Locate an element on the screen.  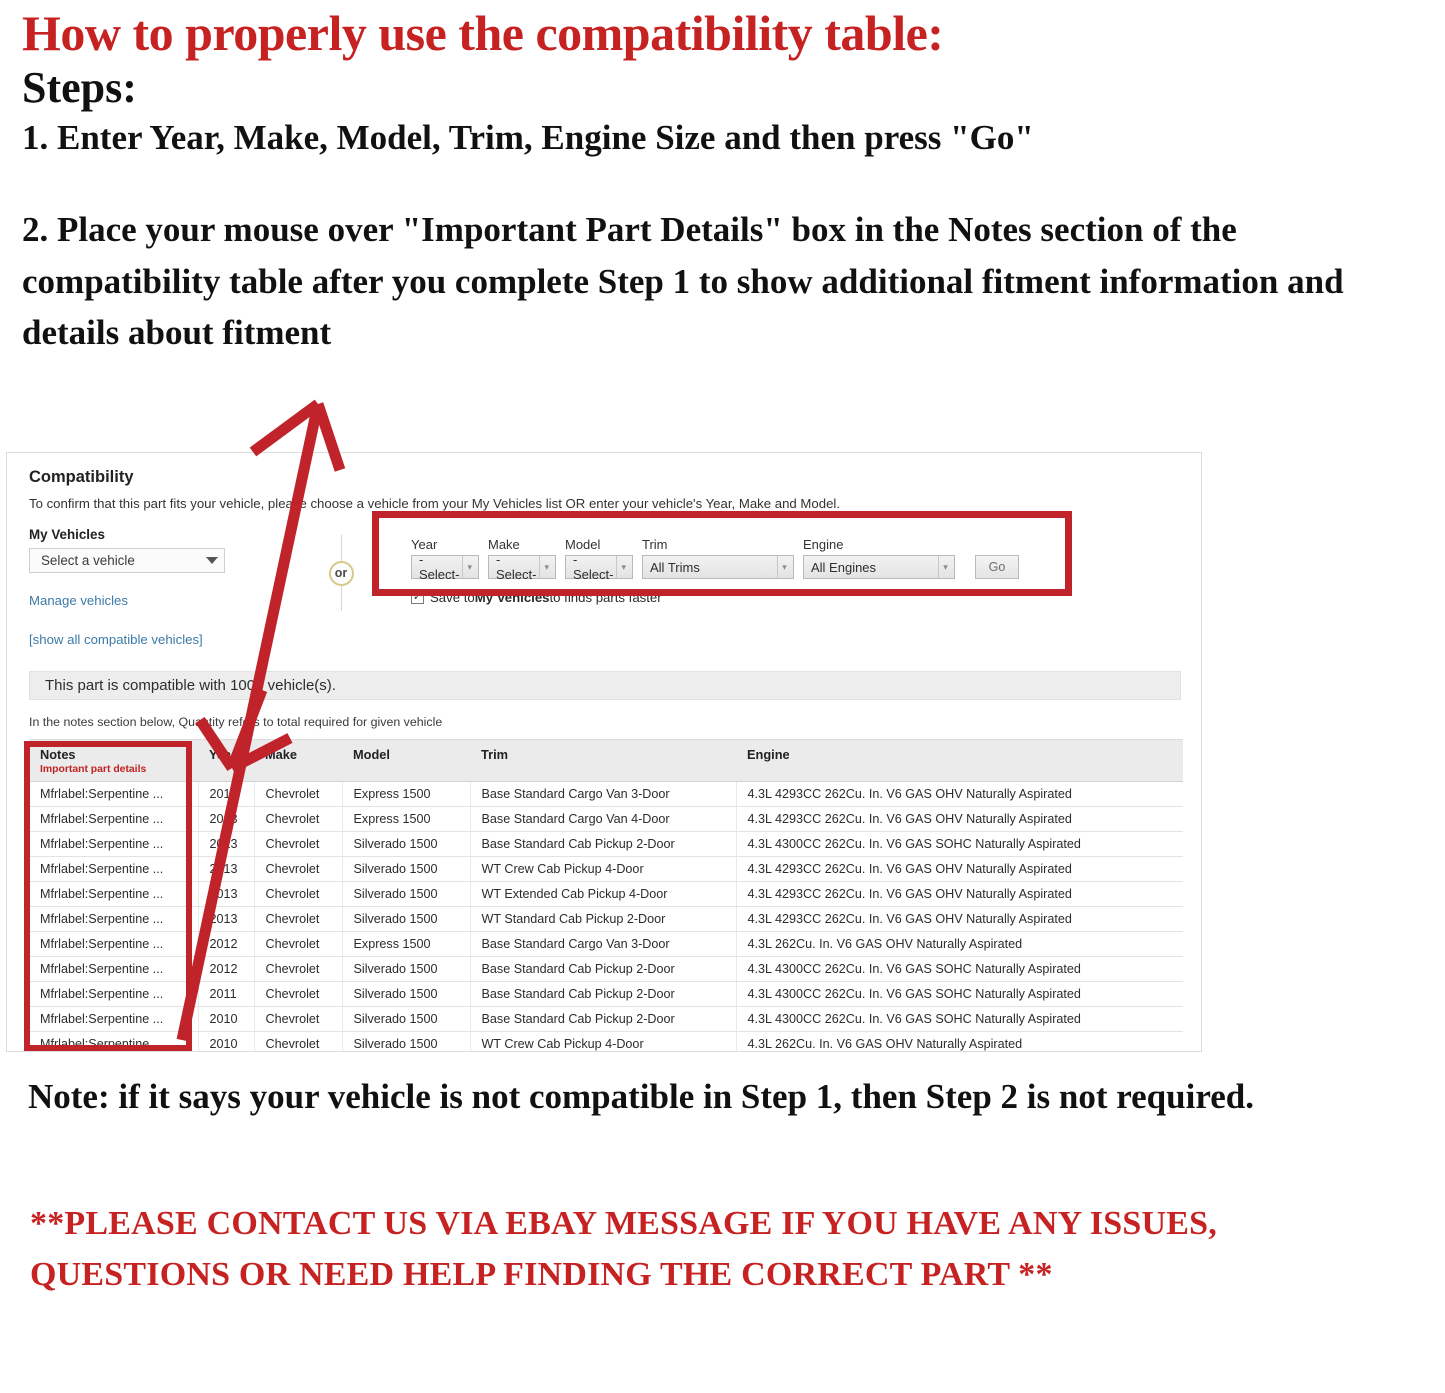
cell-year: 2010 is located at coordinates (225, 1041).